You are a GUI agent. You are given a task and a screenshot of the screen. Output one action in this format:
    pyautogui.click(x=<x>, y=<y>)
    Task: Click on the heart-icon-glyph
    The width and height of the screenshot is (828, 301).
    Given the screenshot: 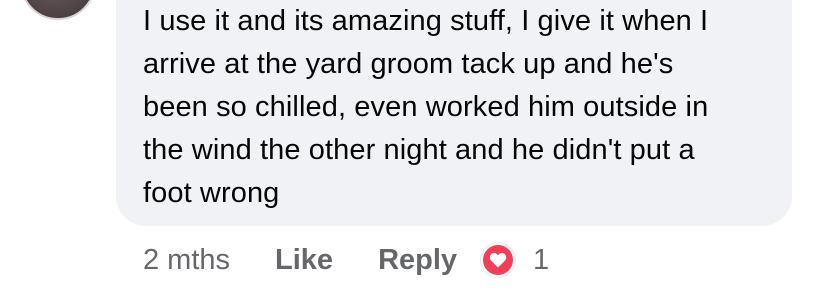 What is the action you would take?
    pyautogui.click(x=498, y=260)
    